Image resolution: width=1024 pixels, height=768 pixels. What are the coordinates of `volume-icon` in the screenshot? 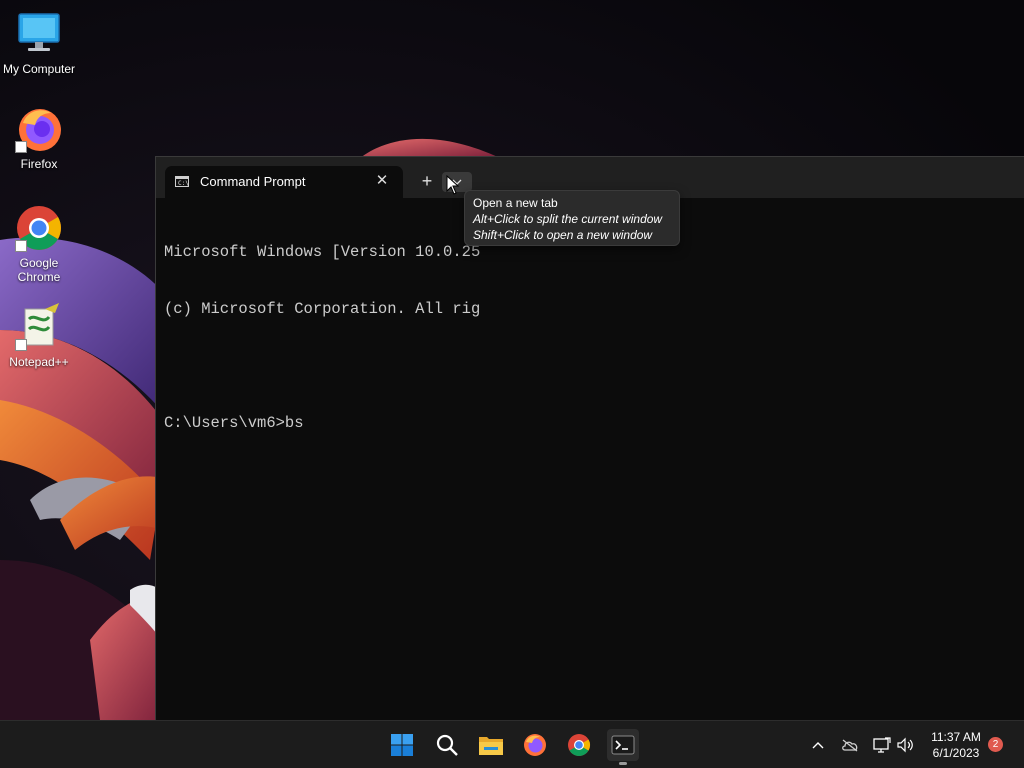 It's located at (905, 745).